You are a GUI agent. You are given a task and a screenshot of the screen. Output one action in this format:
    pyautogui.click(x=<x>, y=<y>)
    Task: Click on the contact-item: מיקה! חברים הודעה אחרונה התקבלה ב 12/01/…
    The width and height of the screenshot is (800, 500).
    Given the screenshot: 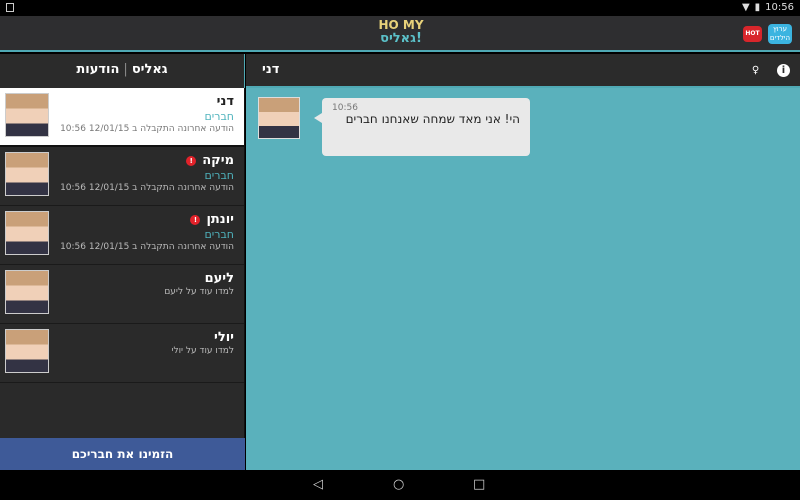 What is the action you would take?
    pyautogui.click(x=122, y=176)
    